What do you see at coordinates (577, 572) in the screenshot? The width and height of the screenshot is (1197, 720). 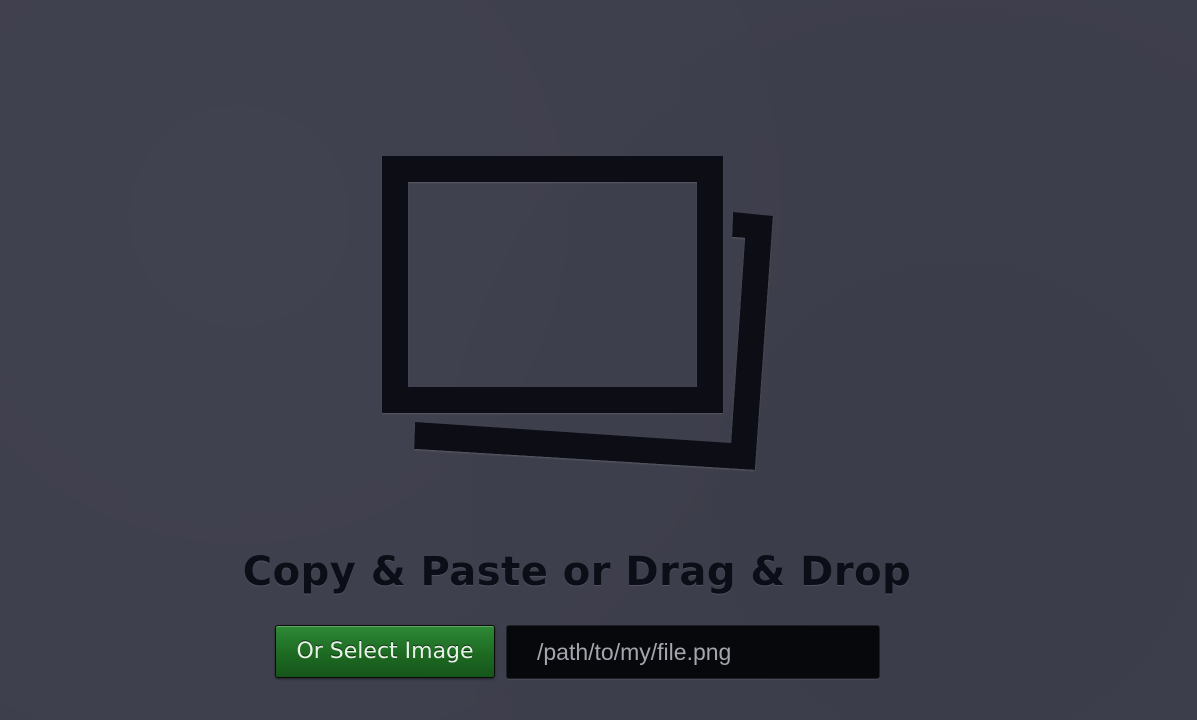 I see `drop-instruction-heading: Copy & Paste or Drag & Drop` at bounding box center [577, 572].